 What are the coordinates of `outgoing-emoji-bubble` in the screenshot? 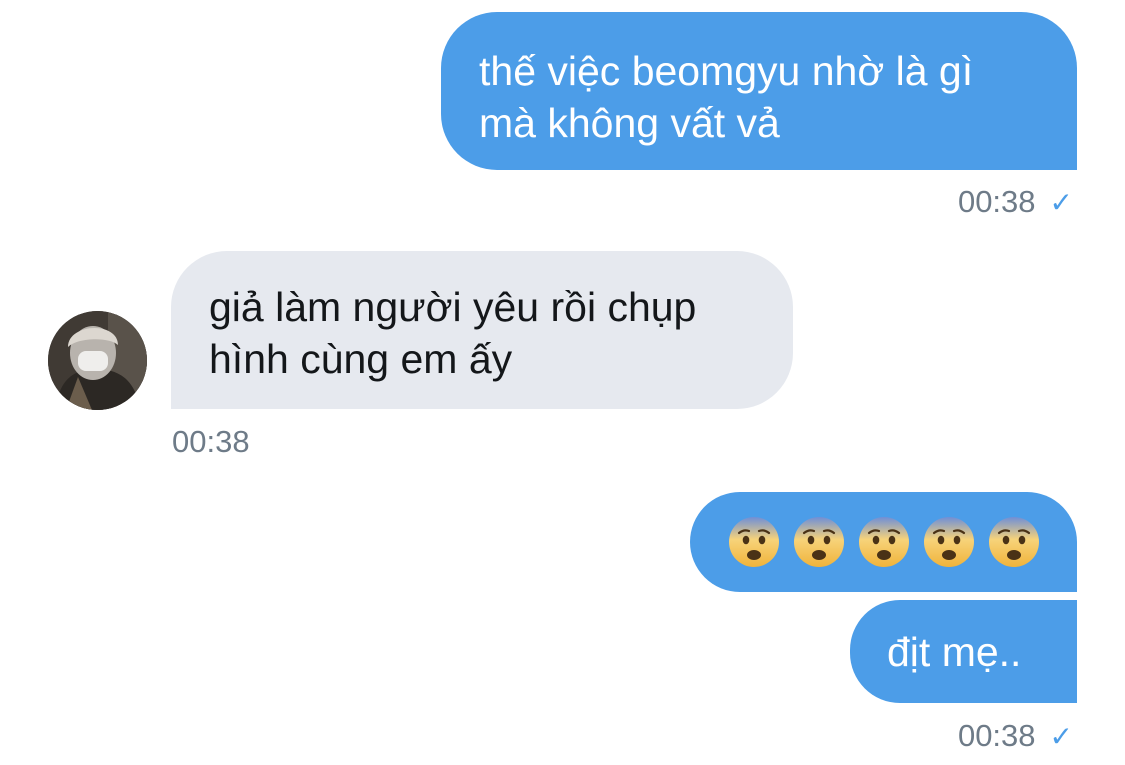 It's located at (883, 542).